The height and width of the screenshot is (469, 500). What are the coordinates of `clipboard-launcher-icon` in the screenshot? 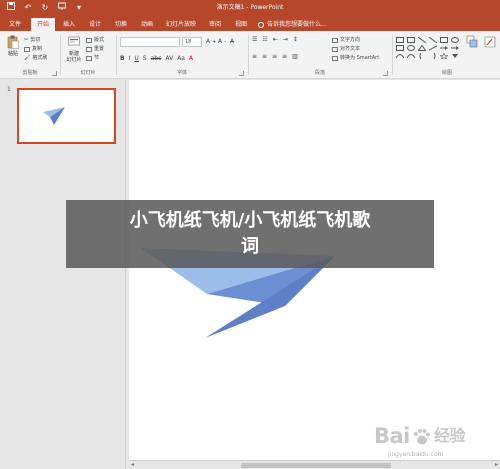 It's located at (54, 73).